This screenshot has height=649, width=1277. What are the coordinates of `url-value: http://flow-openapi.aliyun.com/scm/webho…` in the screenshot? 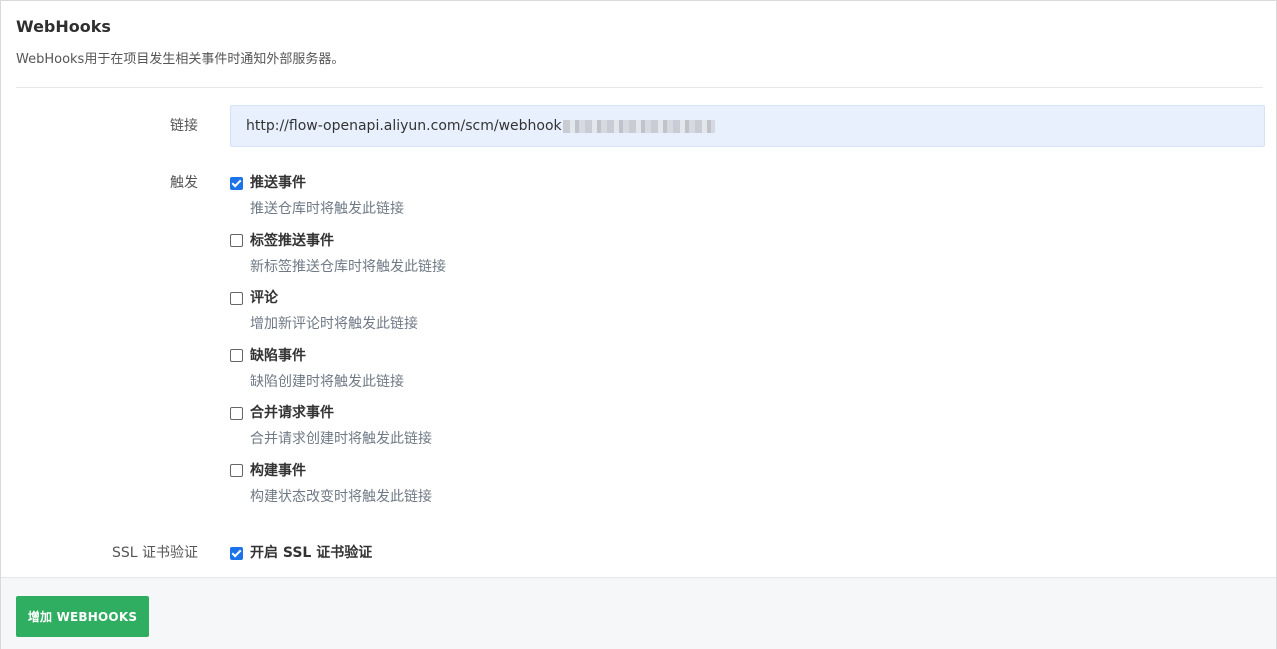 It's located at (404, 126).